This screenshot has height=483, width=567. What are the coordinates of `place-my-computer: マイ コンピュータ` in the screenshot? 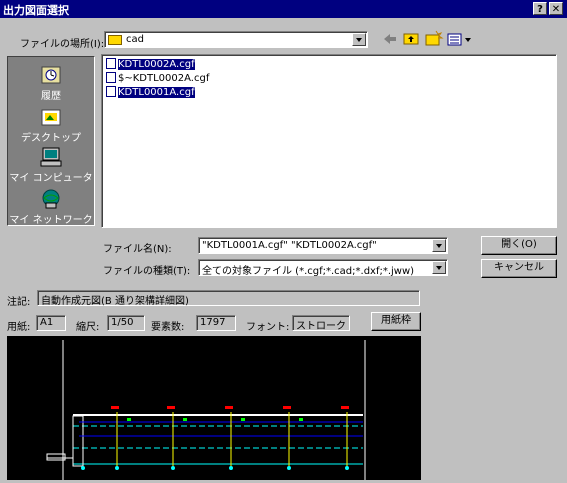 It's located at (51, 165).